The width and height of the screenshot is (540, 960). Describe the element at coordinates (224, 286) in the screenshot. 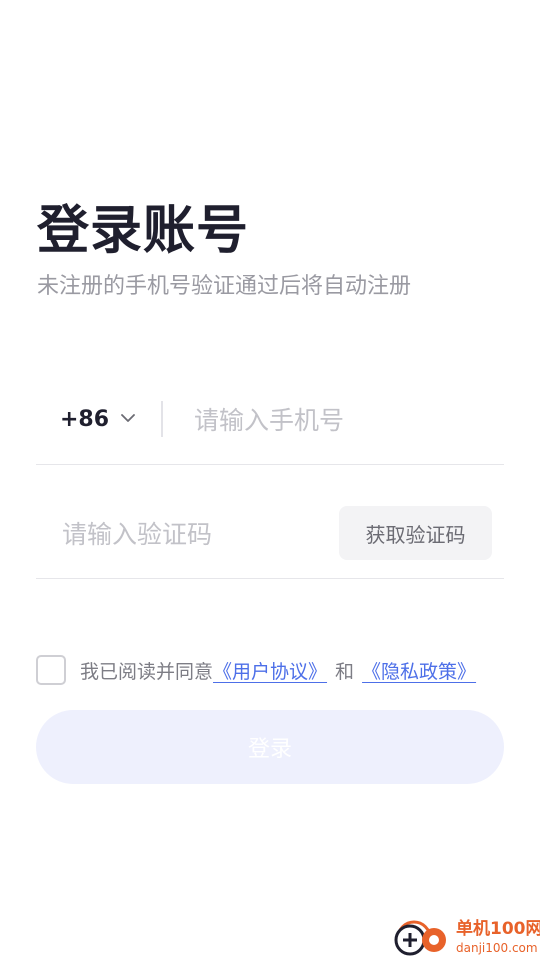

I see `page-subtitle: 未注册的手机号验证通过后将自动注册` at that location.